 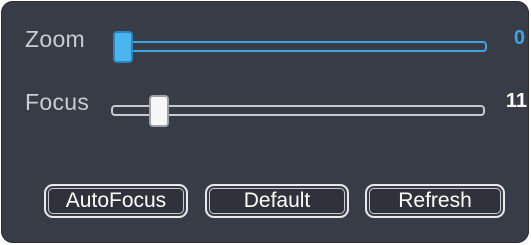 I want to click on zoom-value: 0, so click(x=519, y=38).